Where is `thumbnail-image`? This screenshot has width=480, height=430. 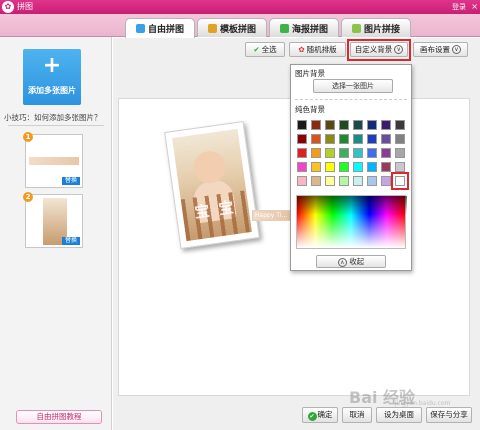
thumbnail-image is located at coordinates (54, 161).